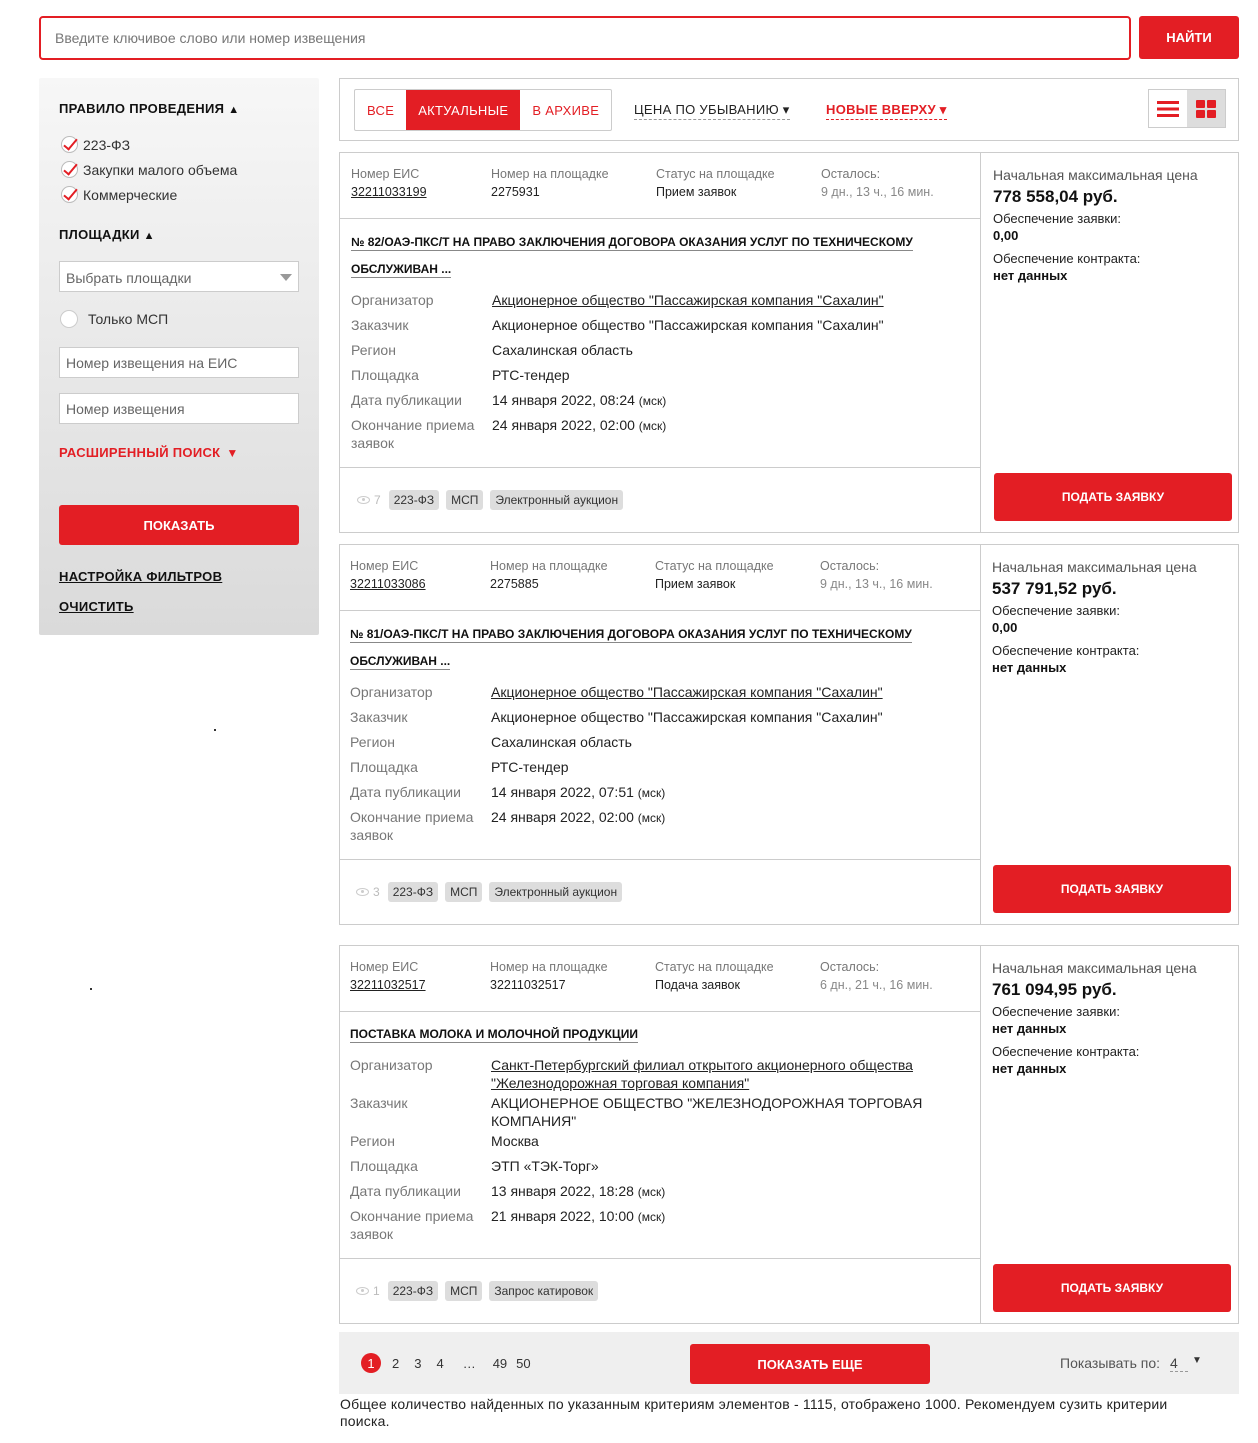 Image resolution: width=1258 pixels, height=1443 pixels. I want to click on only-msp-label: Только МСП, so click(128, 319).